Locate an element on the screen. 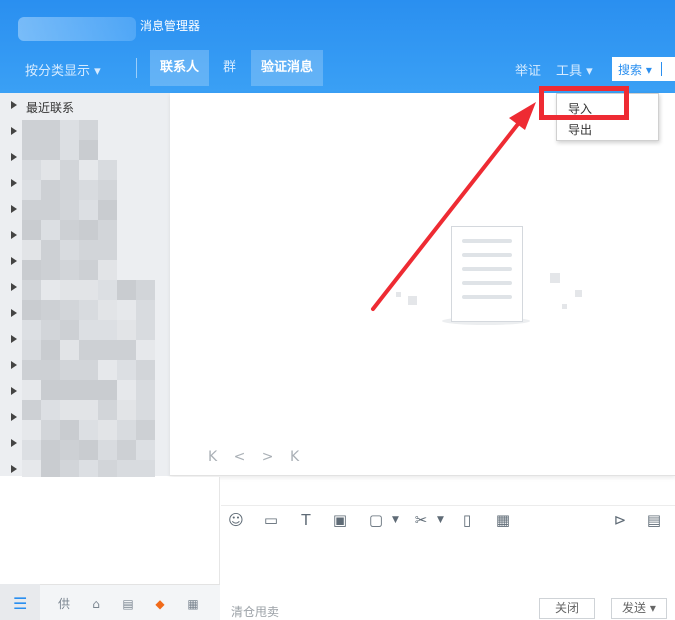  report-button: 举证 is located at coordinates (528, 69).